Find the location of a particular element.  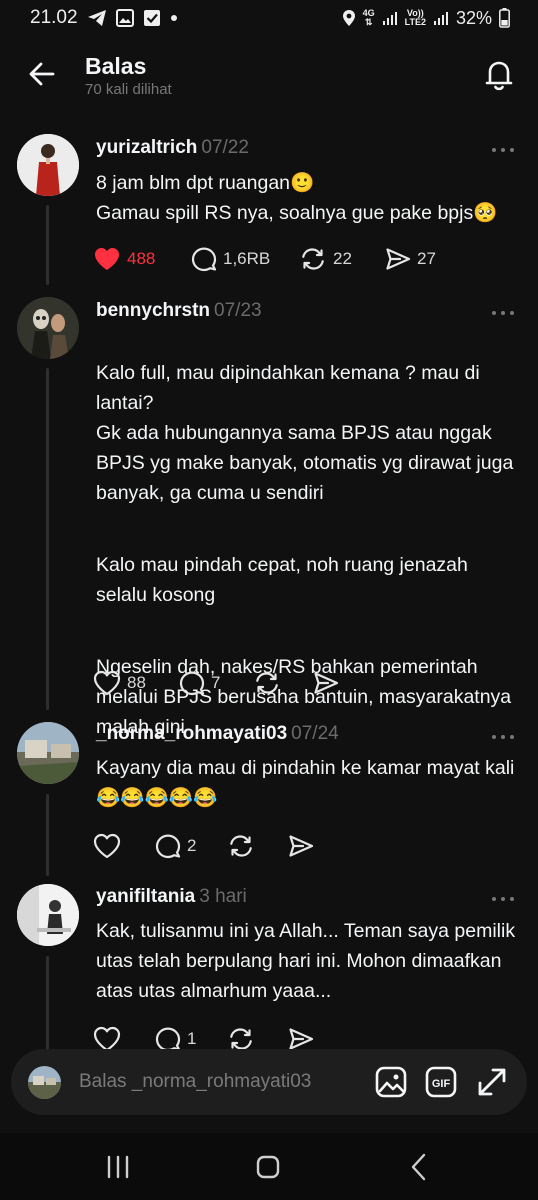

comment-button: 1 is located at coordinates (175, 1037).